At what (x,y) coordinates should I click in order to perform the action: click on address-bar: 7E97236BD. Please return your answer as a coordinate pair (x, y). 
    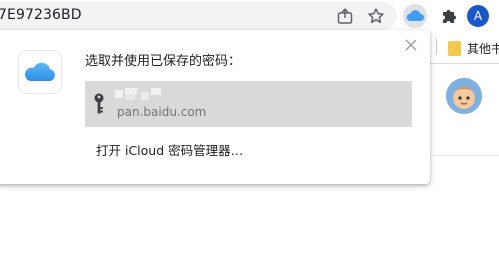
    Looking at the image, I should click on (198, 16).